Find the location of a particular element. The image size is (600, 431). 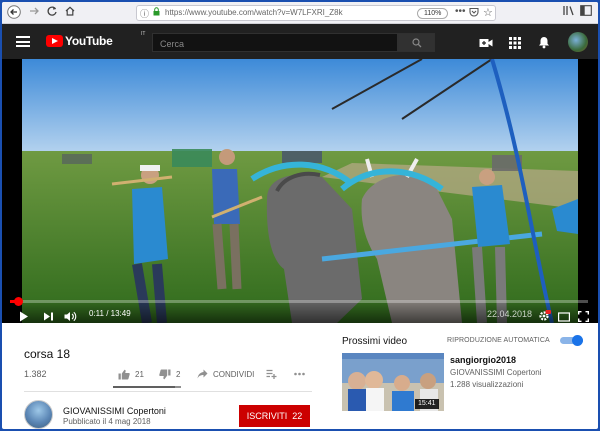

next-video-channel: GIOVANISSIMI Copertoni is located at coordinates (496, 372).